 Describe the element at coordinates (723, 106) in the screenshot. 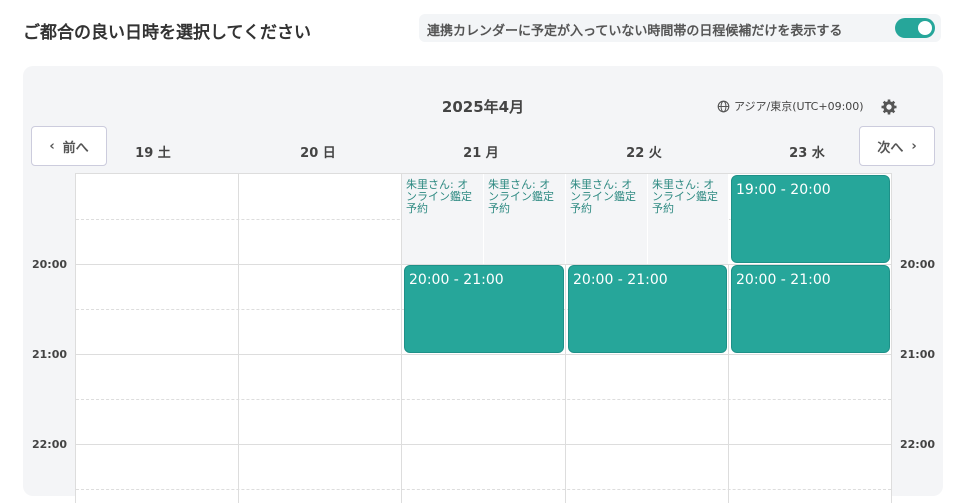

I see `globe-icon` at that location.